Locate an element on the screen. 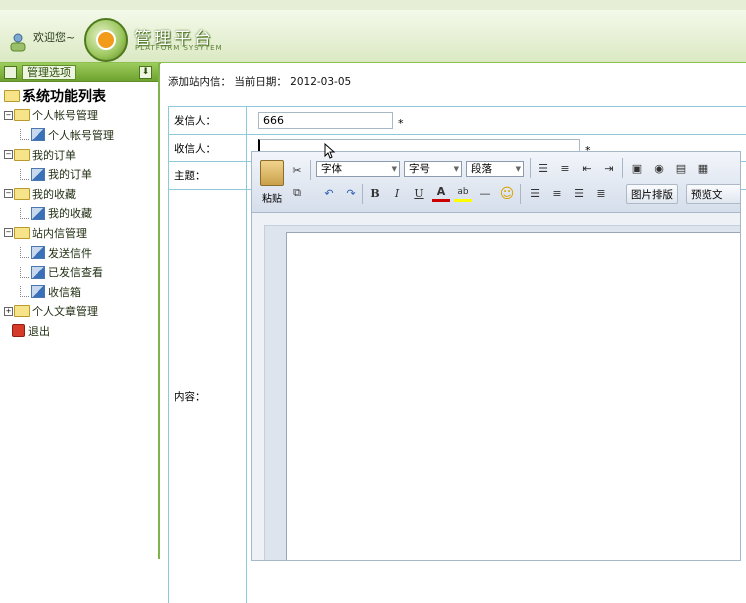 The width and height of the screenshot is (746, 603). welcome-text: 欢迎您~ is located at coordinates (54, 37).